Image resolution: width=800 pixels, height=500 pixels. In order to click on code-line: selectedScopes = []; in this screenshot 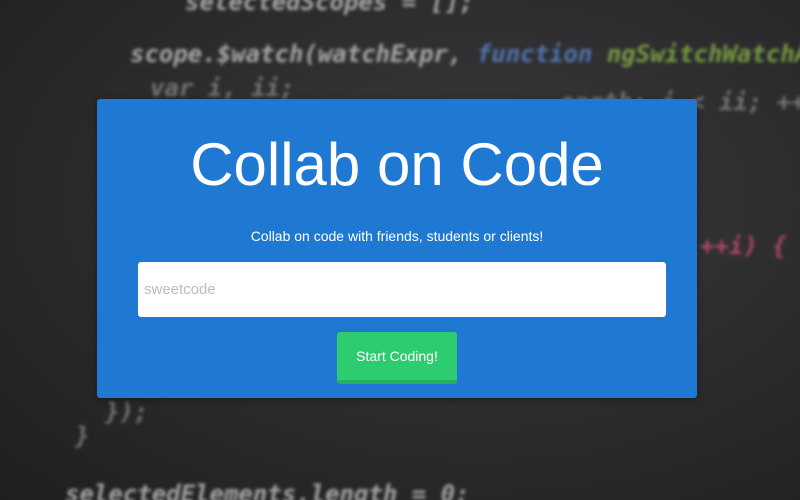, I will do `click(329, 8)`.